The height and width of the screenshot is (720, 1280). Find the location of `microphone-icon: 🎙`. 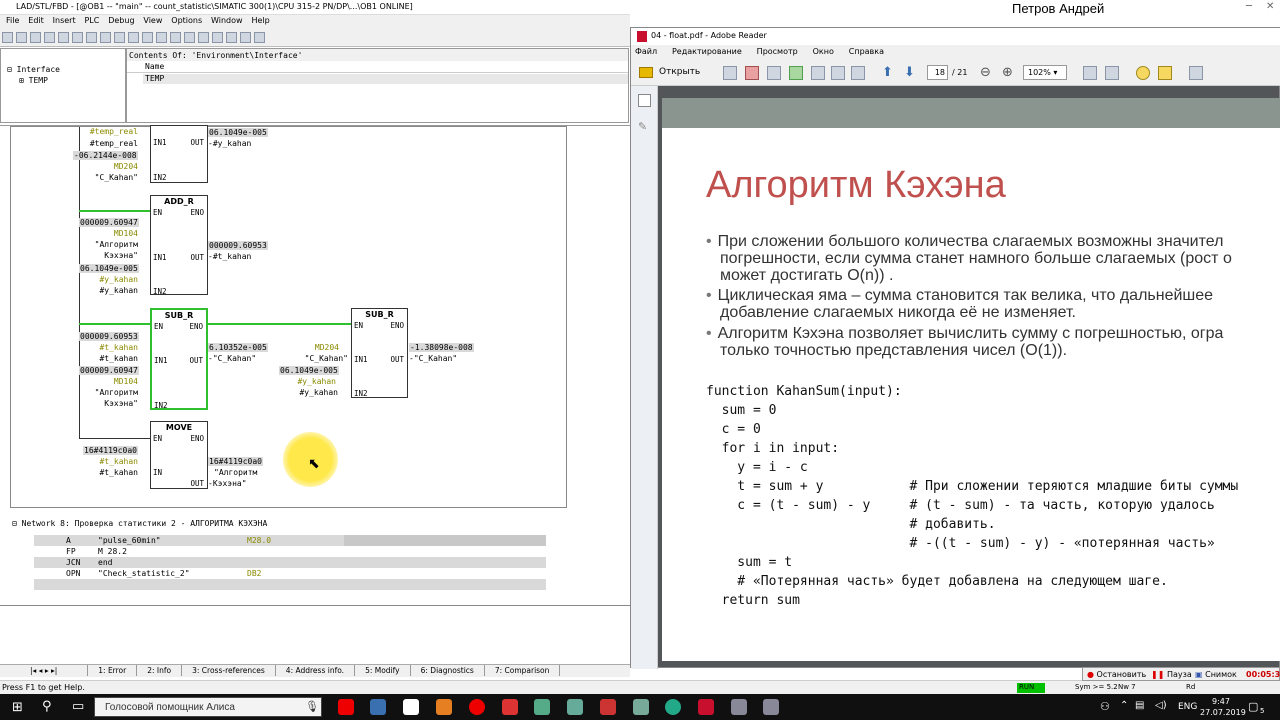

microphone-icon: 🎙 is located at coordinates (312, 706).